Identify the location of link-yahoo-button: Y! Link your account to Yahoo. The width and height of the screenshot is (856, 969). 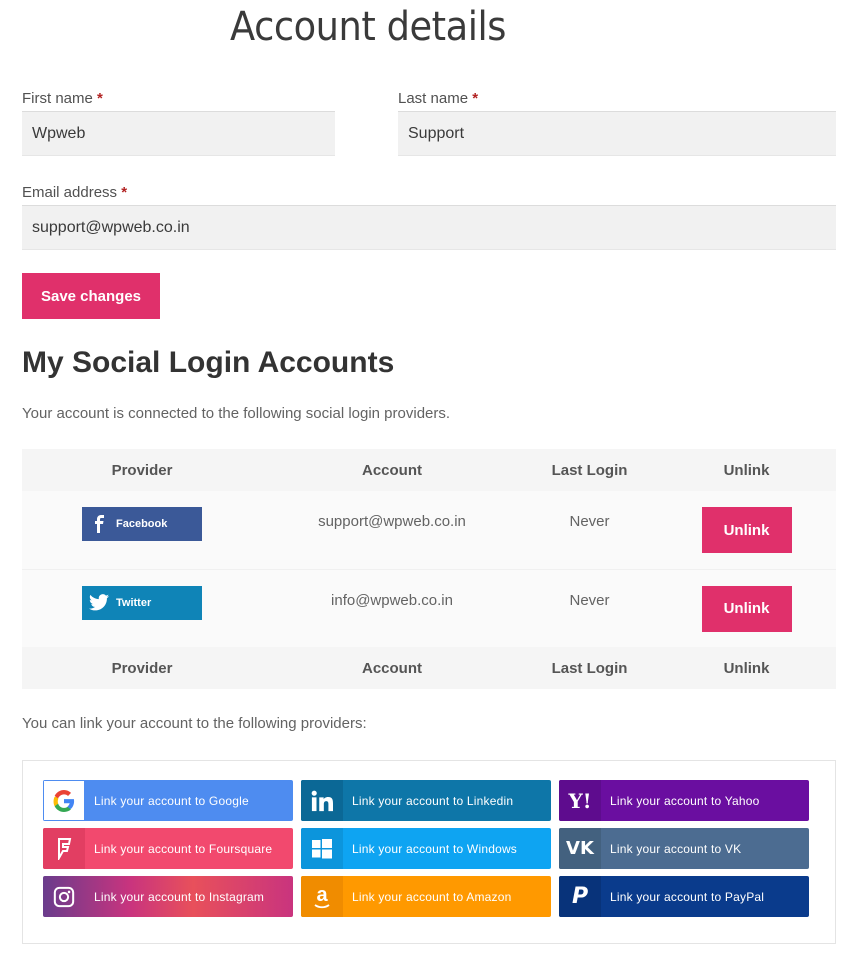
(684, 800).